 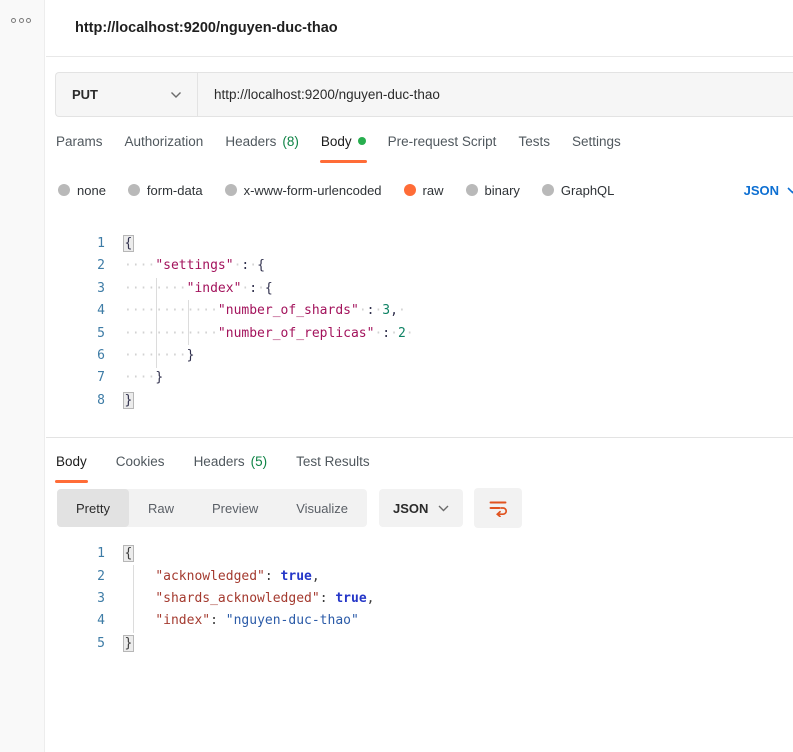 What do you see at coordinates (237, 576) in the screenshot?
I see `code-content: "acknowledged": true,` at bounding box center [237, 576].